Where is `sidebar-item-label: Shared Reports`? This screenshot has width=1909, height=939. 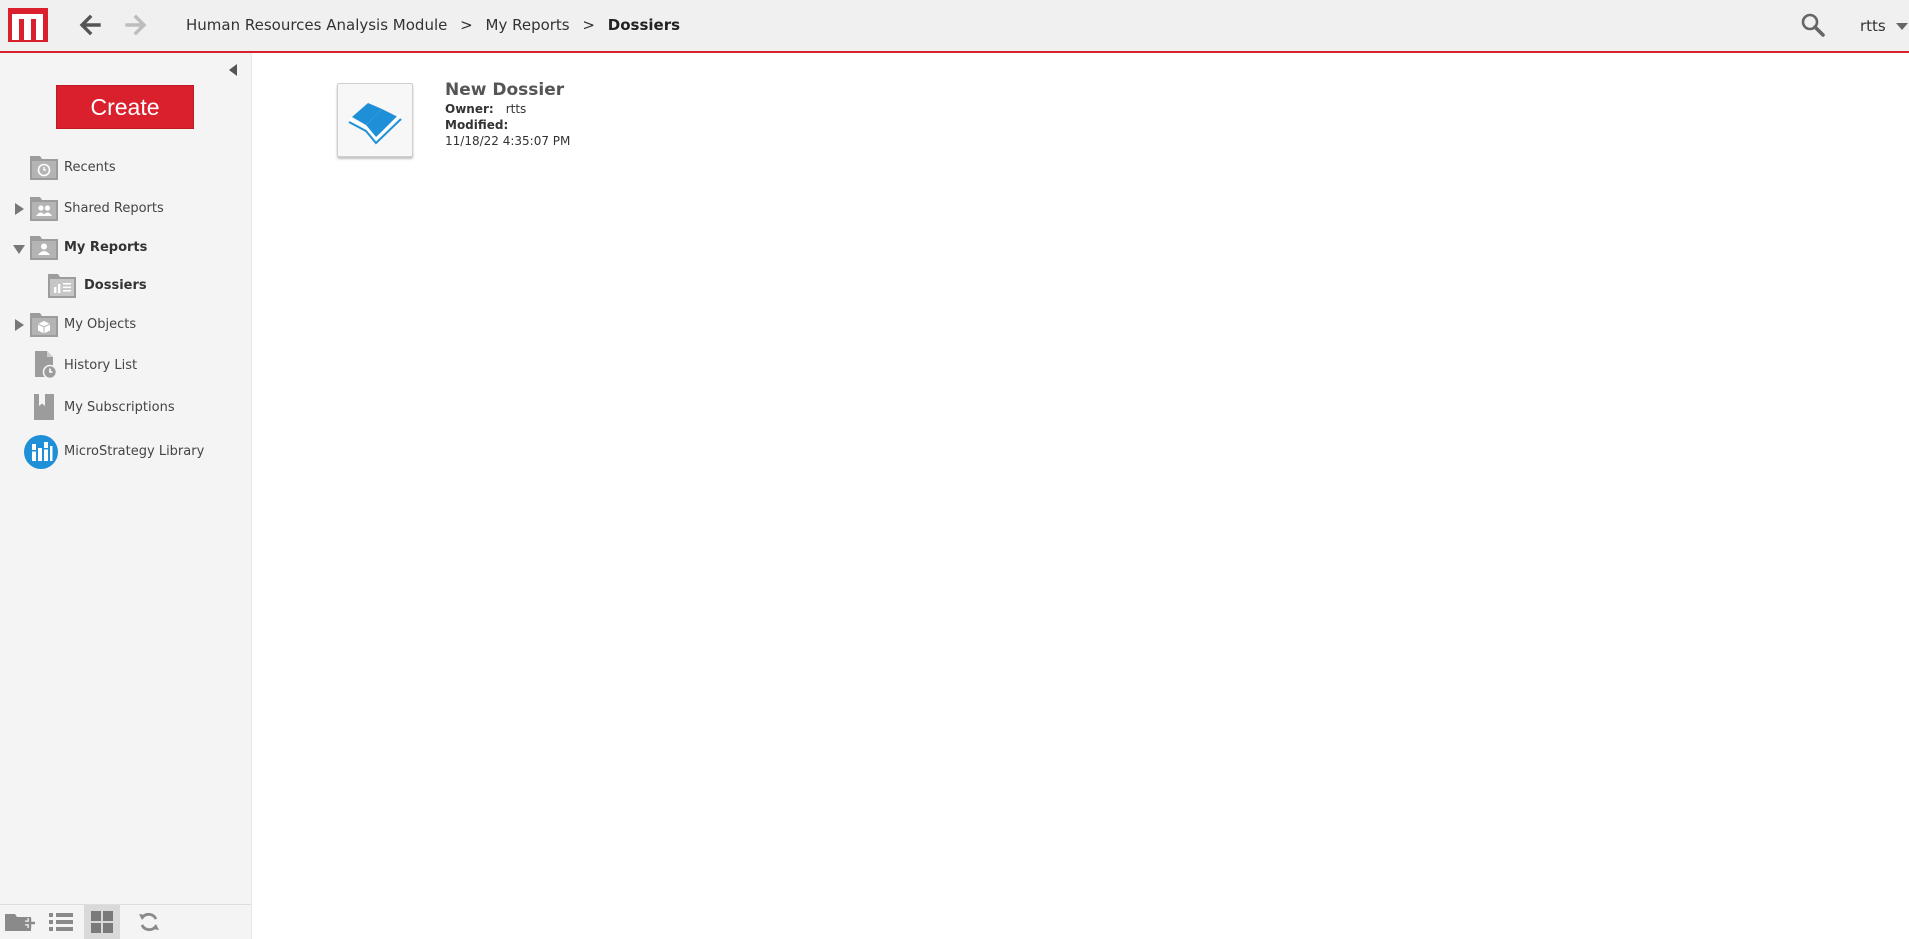
sidebar-item-label: Shared Reports is located at coordinates (114, 208).